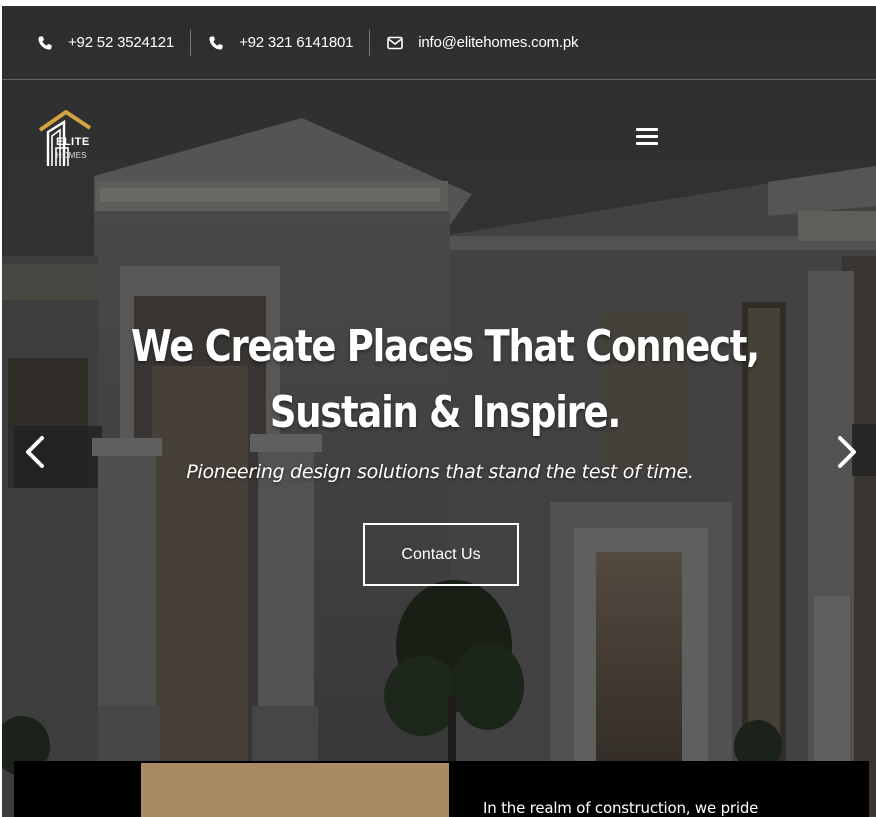 Image resolution: width=876 pixels, height=817 pixels. I want to click on phone-contact-1: +92 52 3524121, so click(105, 43).